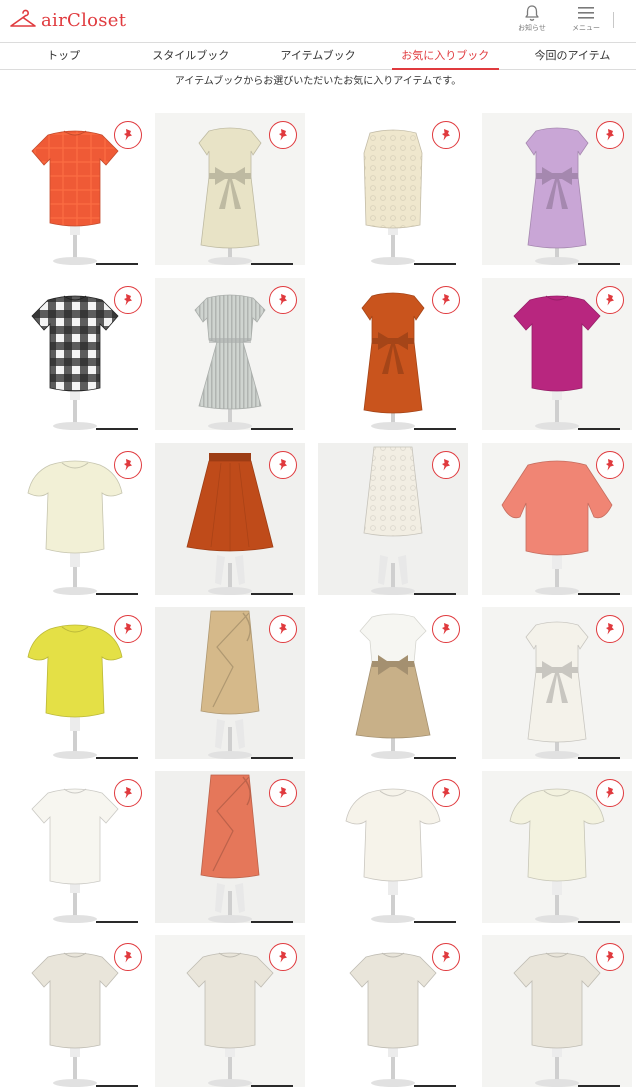 This screenshot has width=636, height=1087. I want to click on tab-itembook: アイテムブック, so click(317, 56).